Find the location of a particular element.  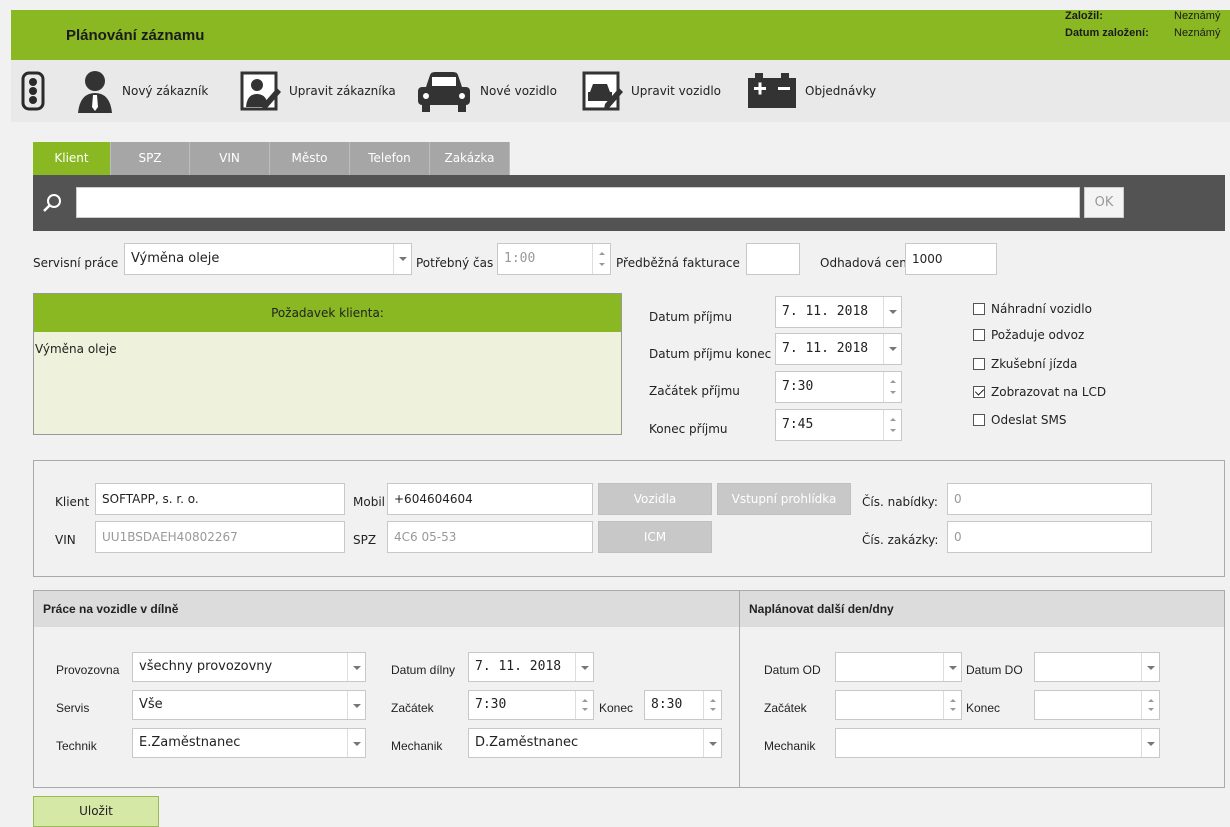

tab-client: Klient is located at coordinates (72, 158).